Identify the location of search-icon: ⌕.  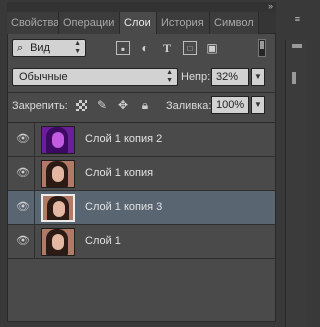
(20, 48).